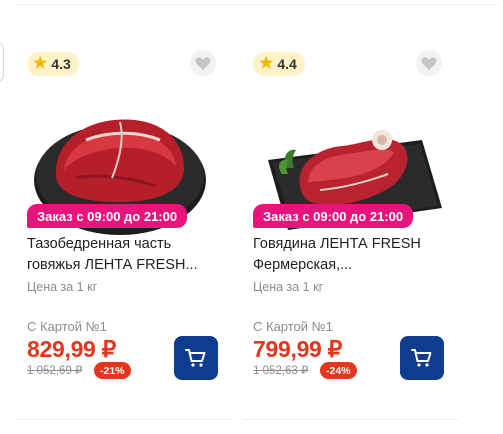 This screenshot has height=434, width=503. Describe the element at coordinates (112, 370) in the screenshot. I see `discount-badge: -21%` at that location.